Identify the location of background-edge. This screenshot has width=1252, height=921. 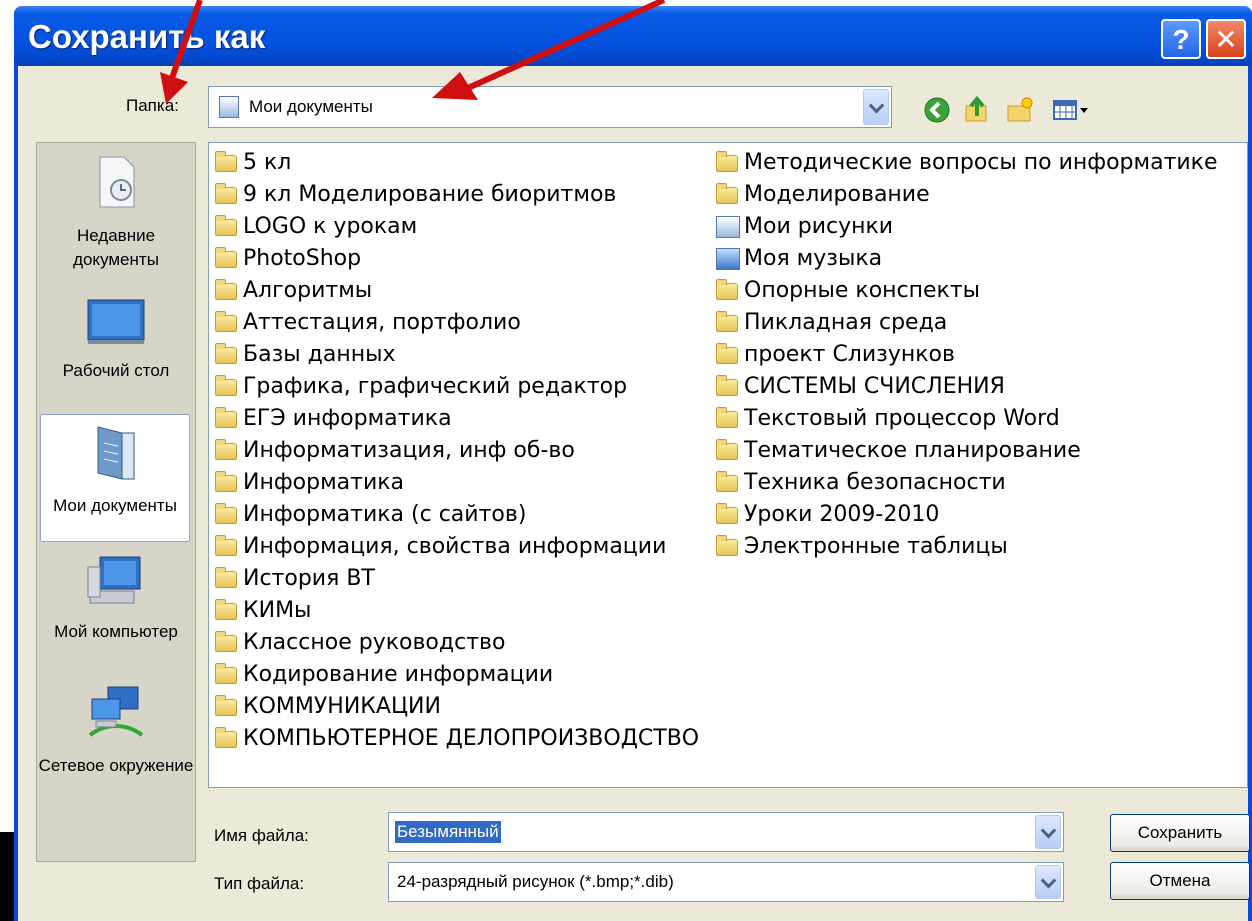
(7, 876).